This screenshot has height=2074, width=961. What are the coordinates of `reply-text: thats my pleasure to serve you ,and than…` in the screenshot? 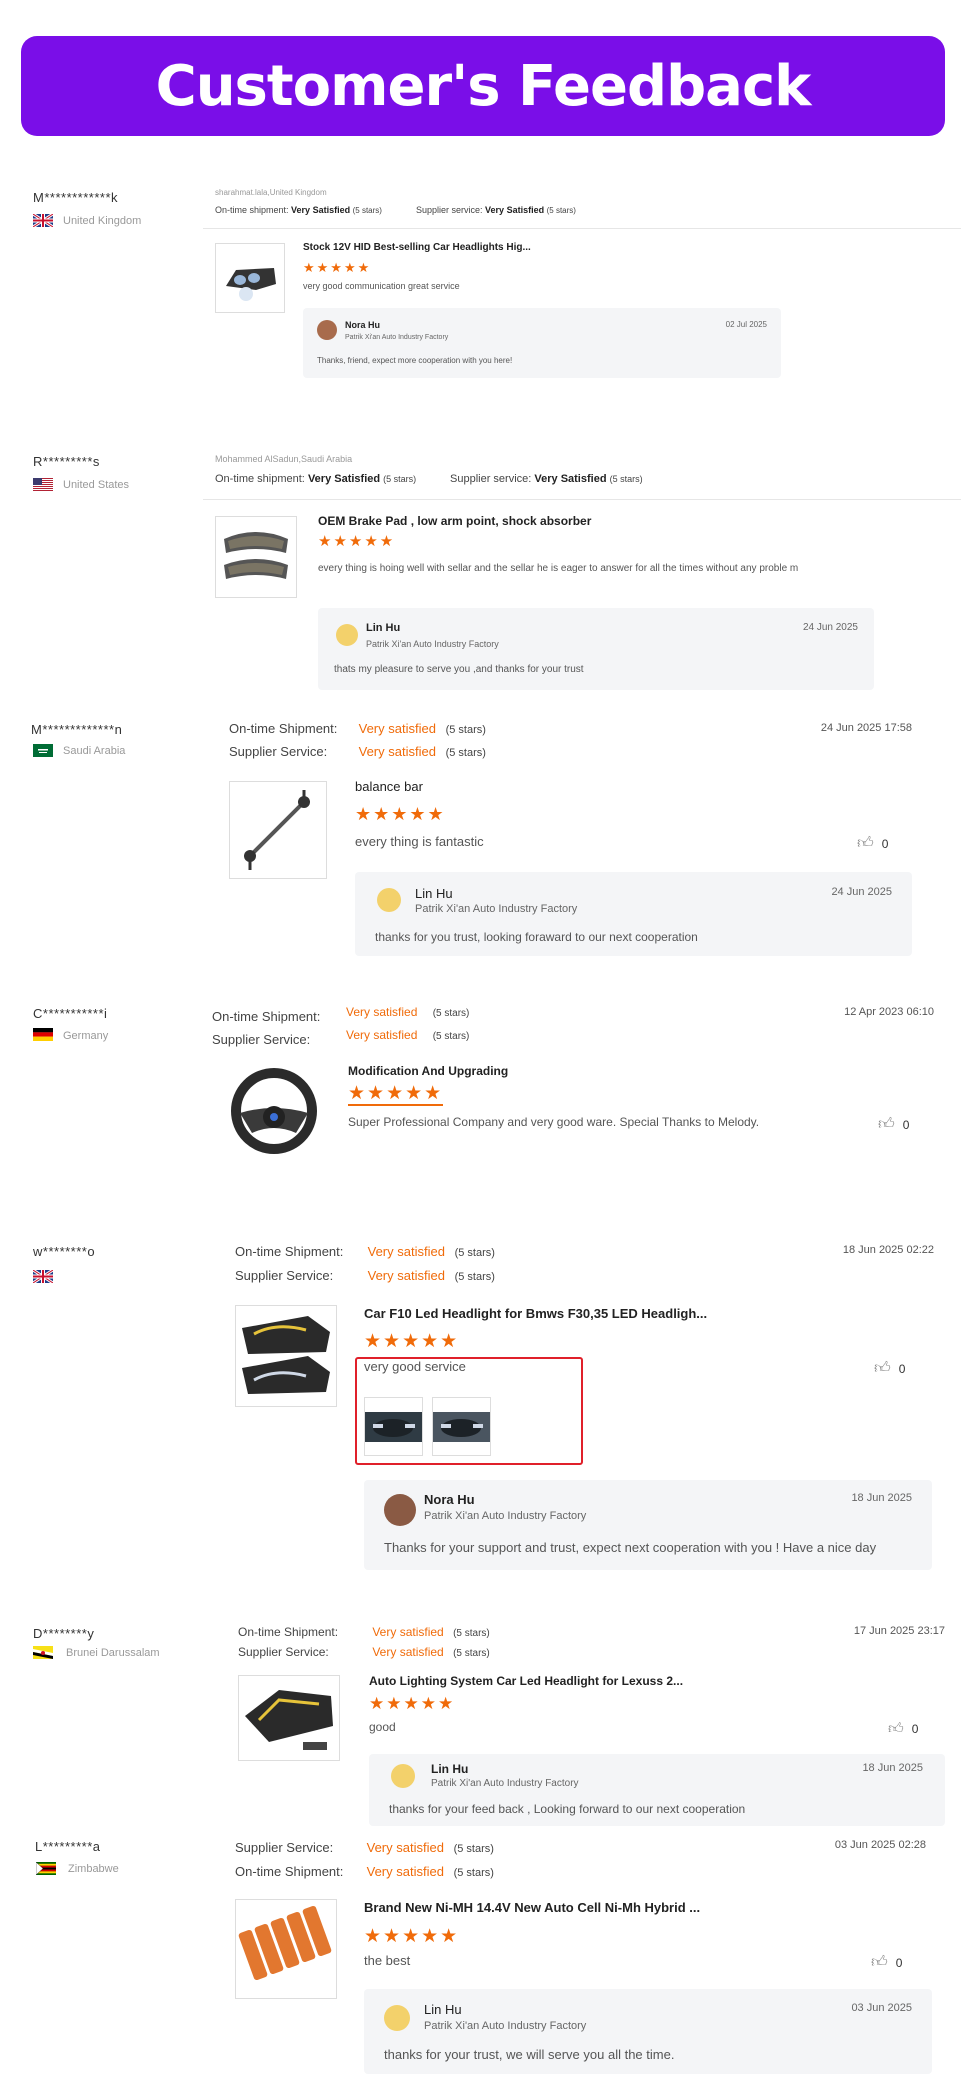 It's located at (459, 669).